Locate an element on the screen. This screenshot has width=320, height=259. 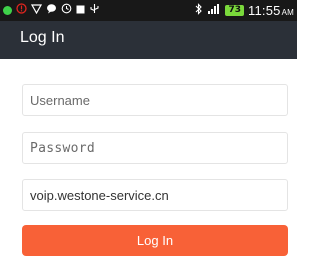
status-clock: 11:55AM is located at coordinates (271, 10).